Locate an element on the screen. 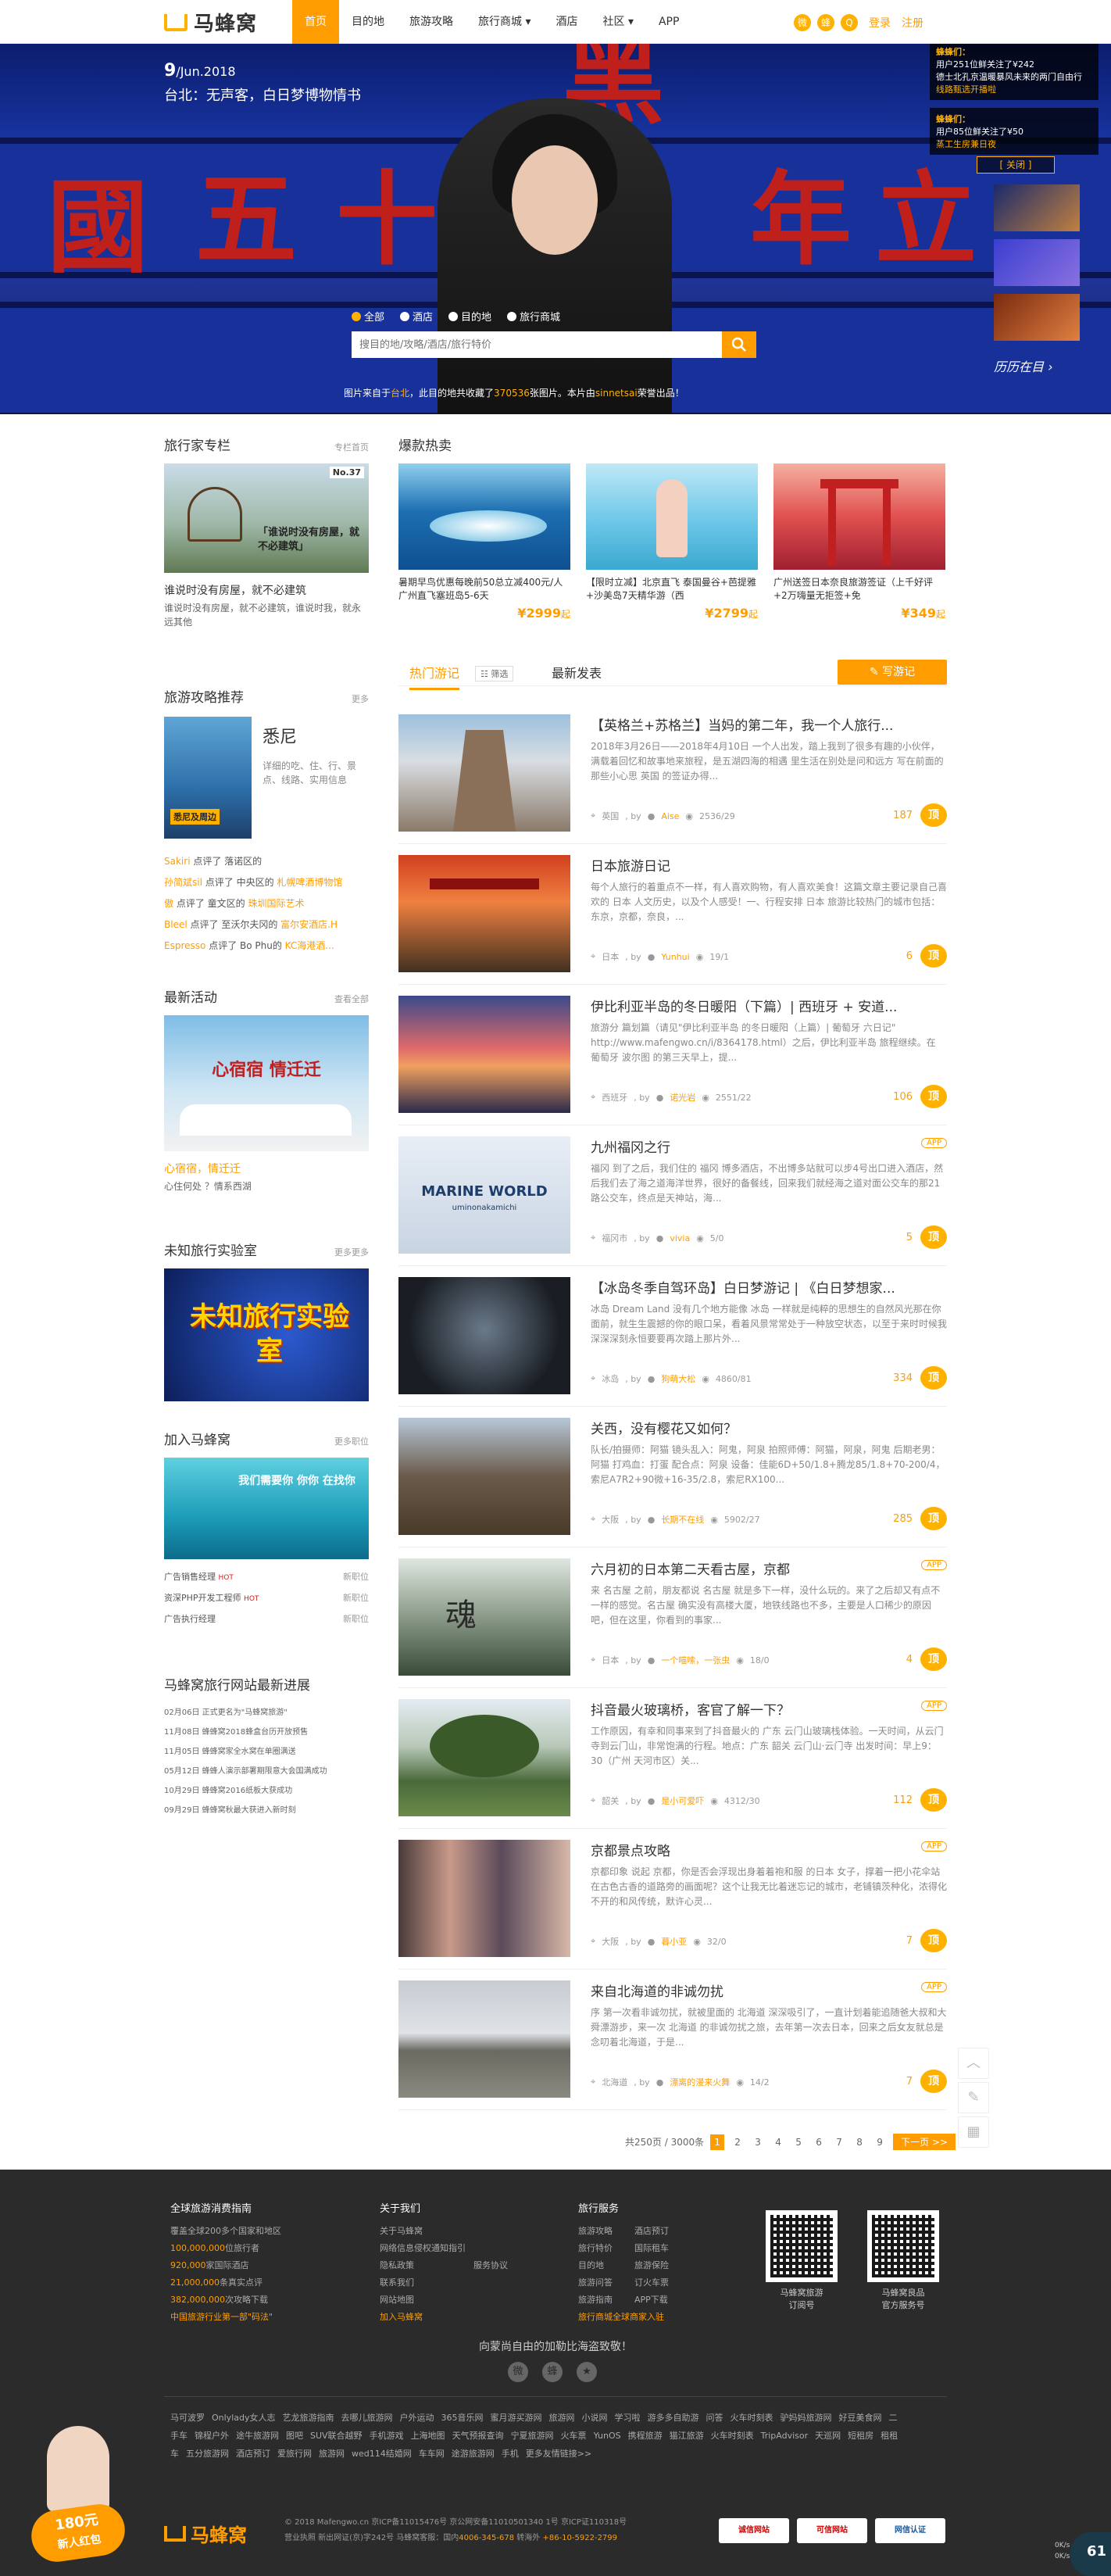 This screenshot has height=2576, width=1111. footer-link: 关于马蜂窝 is located at coordinates (423, 2231).